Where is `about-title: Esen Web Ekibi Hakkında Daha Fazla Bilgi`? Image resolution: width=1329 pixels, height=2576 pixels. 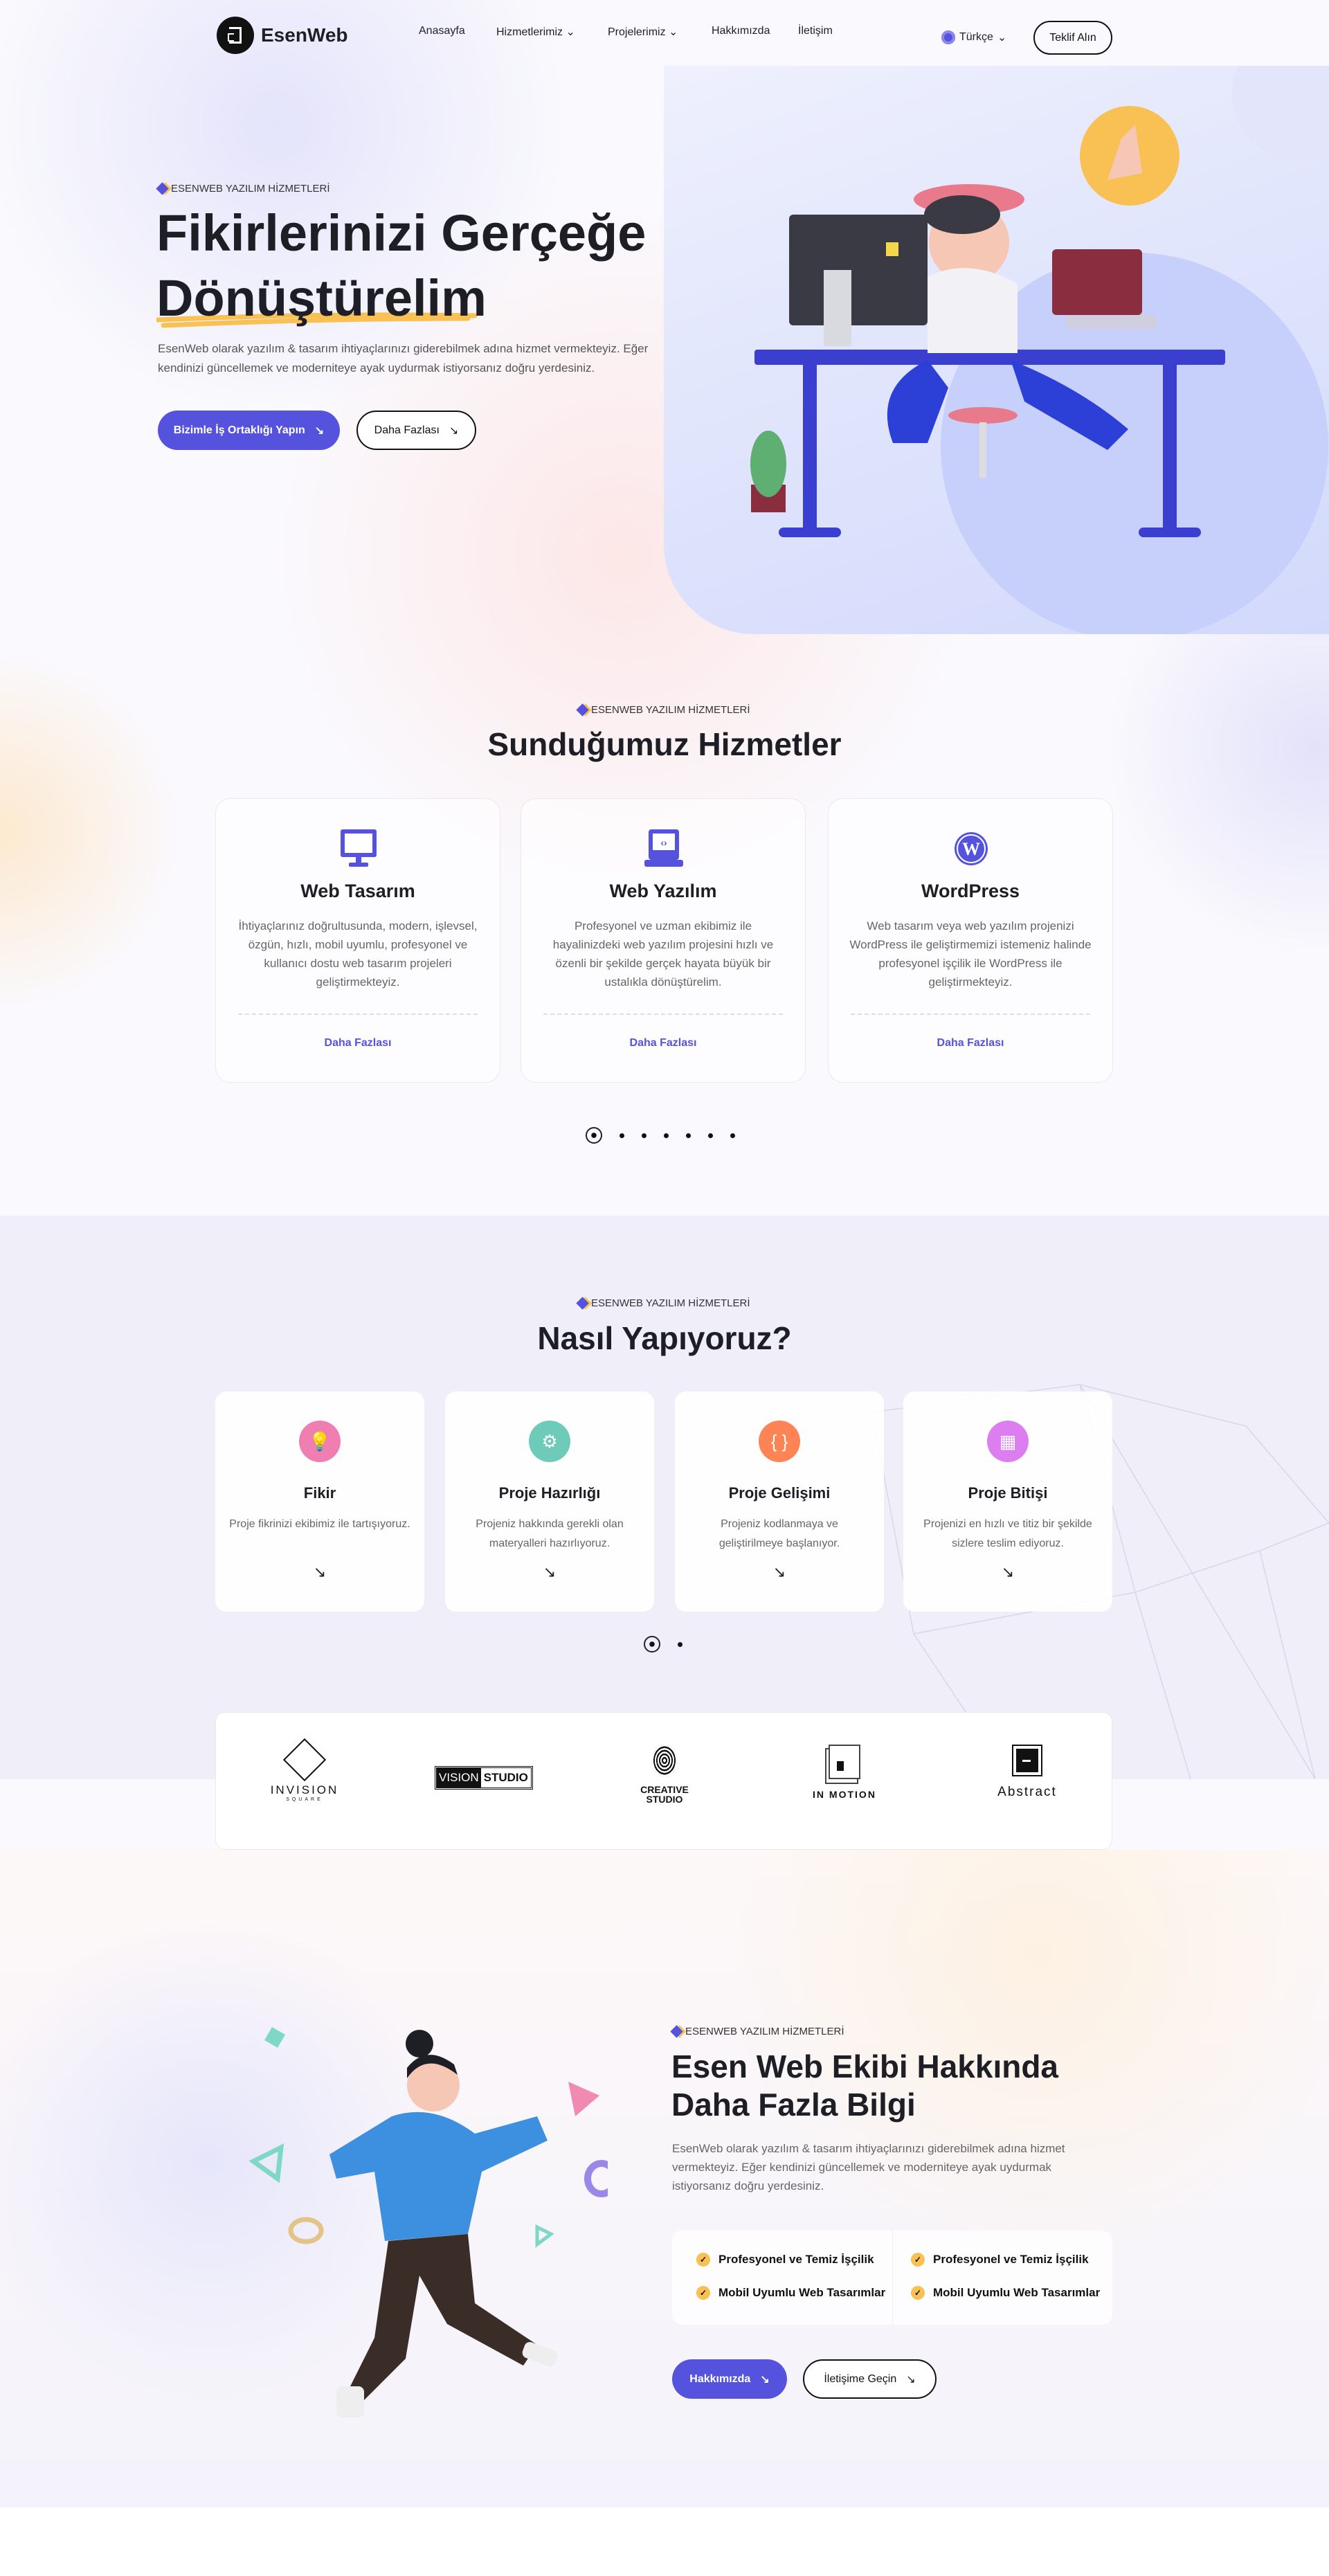
about-title: Esen Web Ekibi Hakkında Daha Fazla Bilgi is located at coordinates (864, 2086).